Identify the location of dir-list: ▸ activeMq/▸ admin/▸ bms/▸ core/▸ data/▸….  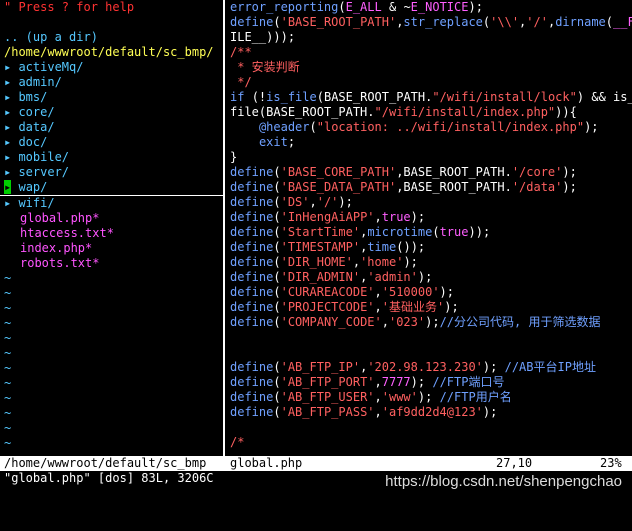
(111, 135).